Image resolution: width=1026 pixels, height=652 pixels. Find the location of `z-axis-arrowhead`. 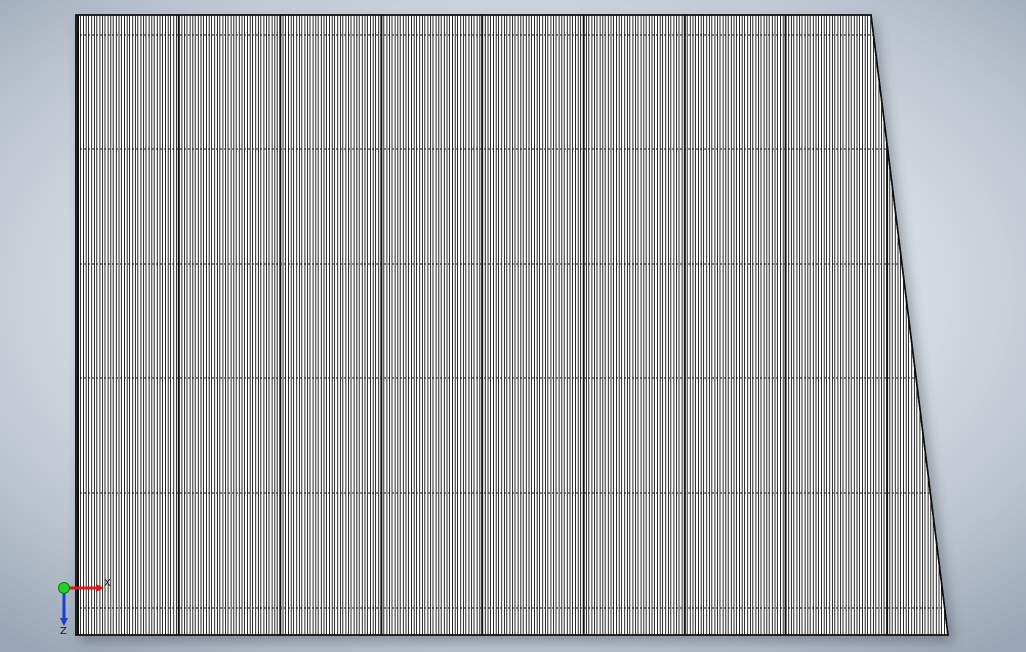

z-axis-arrowhead is located at coordinates (64, 622).